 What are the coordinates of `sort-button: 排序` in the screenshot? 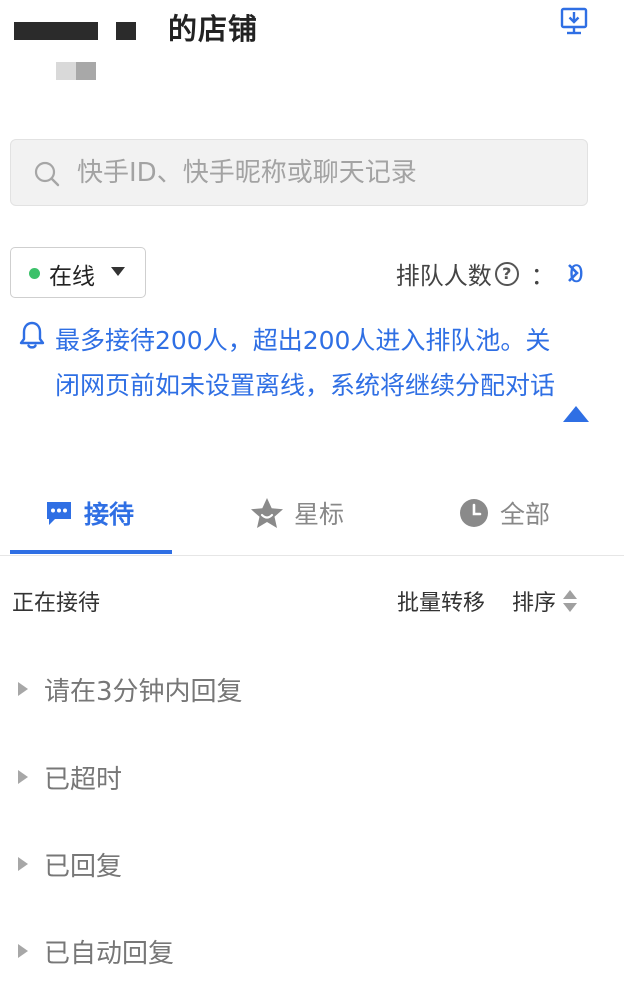 It's located at (545, 601).